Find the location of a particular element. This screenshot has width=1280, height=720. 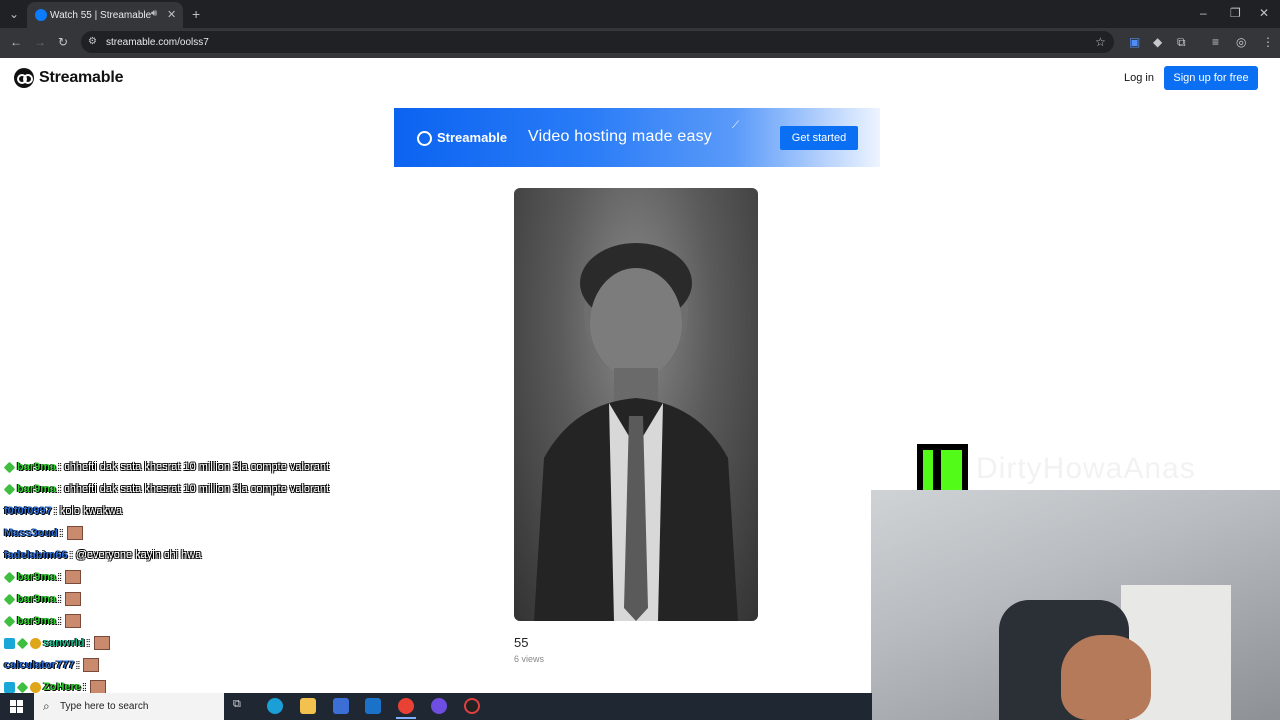

taskbar-search-placeholder: Type here to search is located at coordinates (104, 706).